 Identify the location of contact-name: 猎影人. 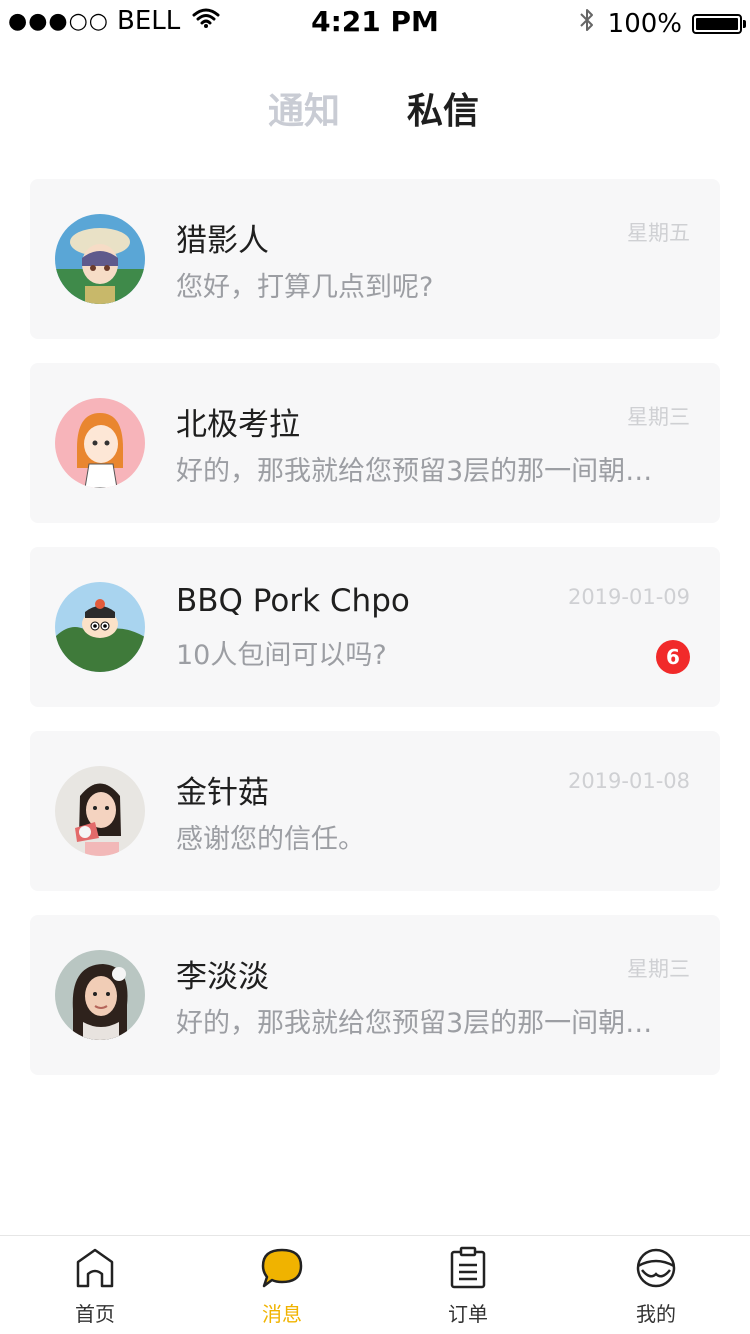
(222, 241).